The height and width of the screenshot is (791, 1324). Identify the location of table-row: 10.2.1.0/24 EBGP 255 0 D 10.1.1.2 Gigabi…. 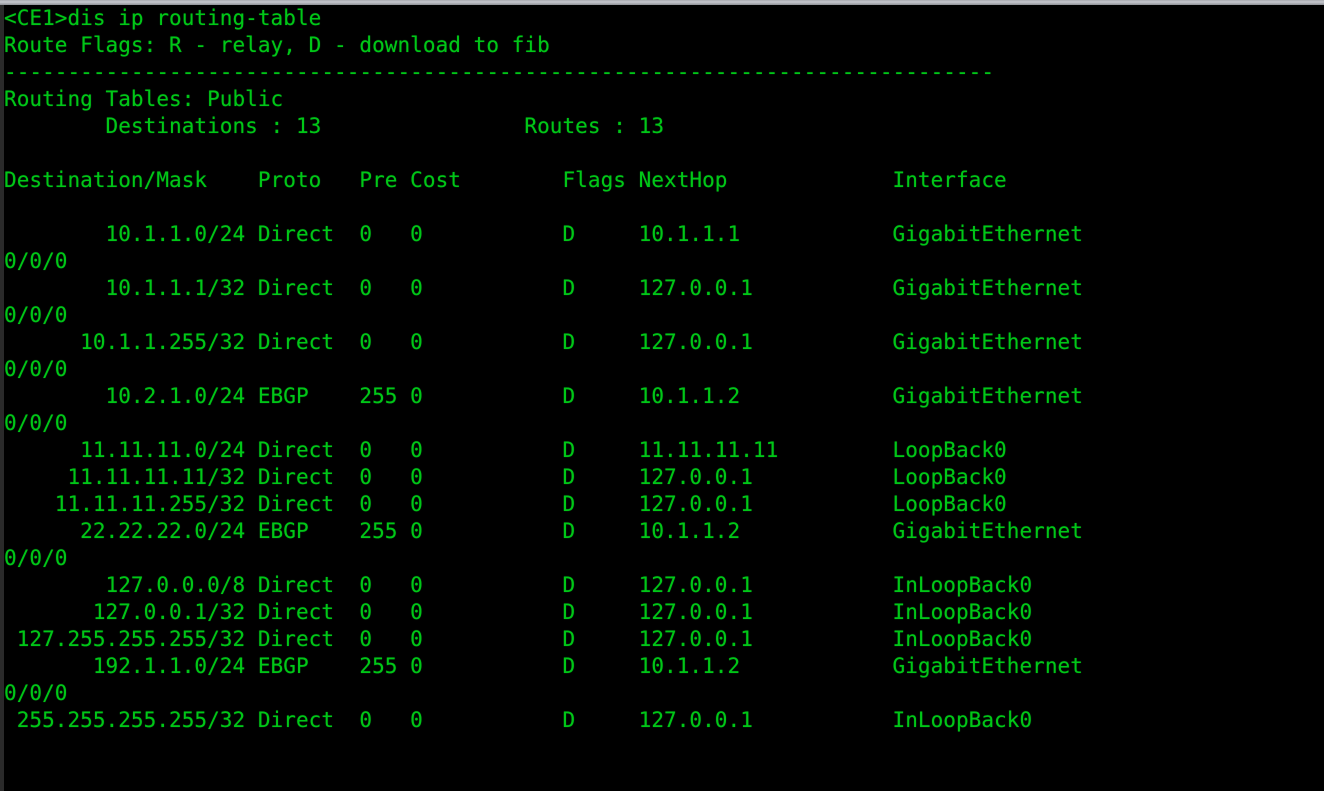
(543, 396).